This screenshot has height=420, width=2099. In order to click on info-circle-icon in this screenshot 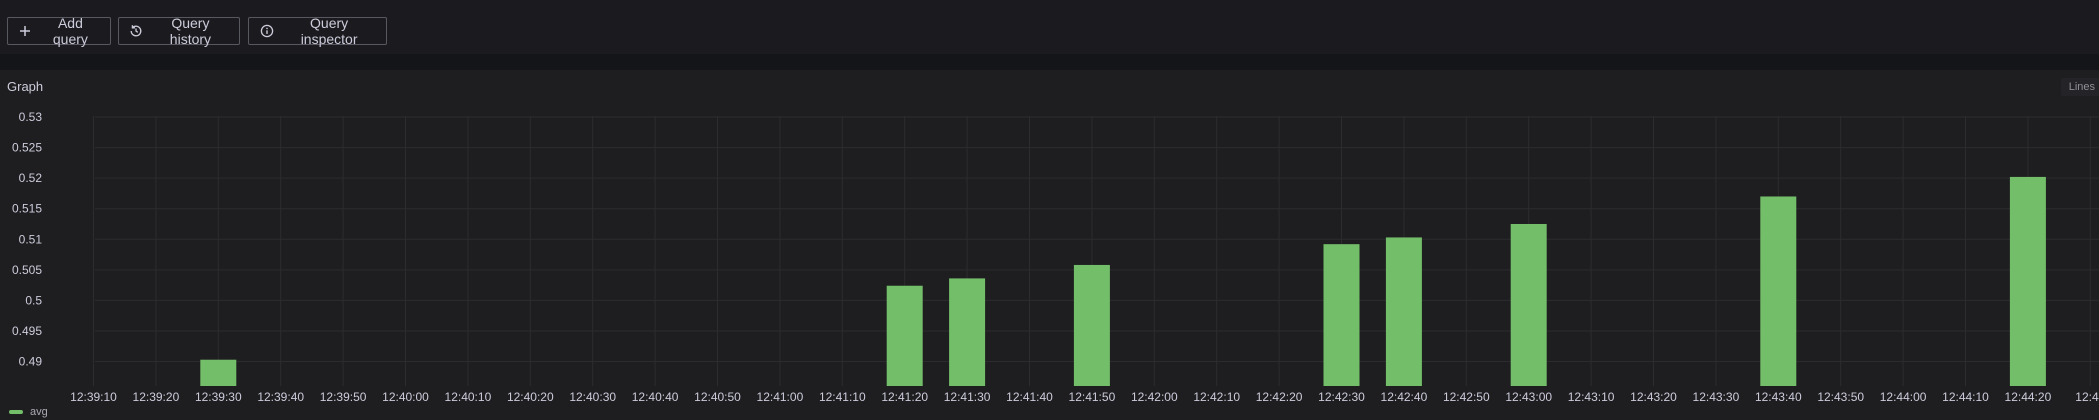, I will do `click(266, 31)`.